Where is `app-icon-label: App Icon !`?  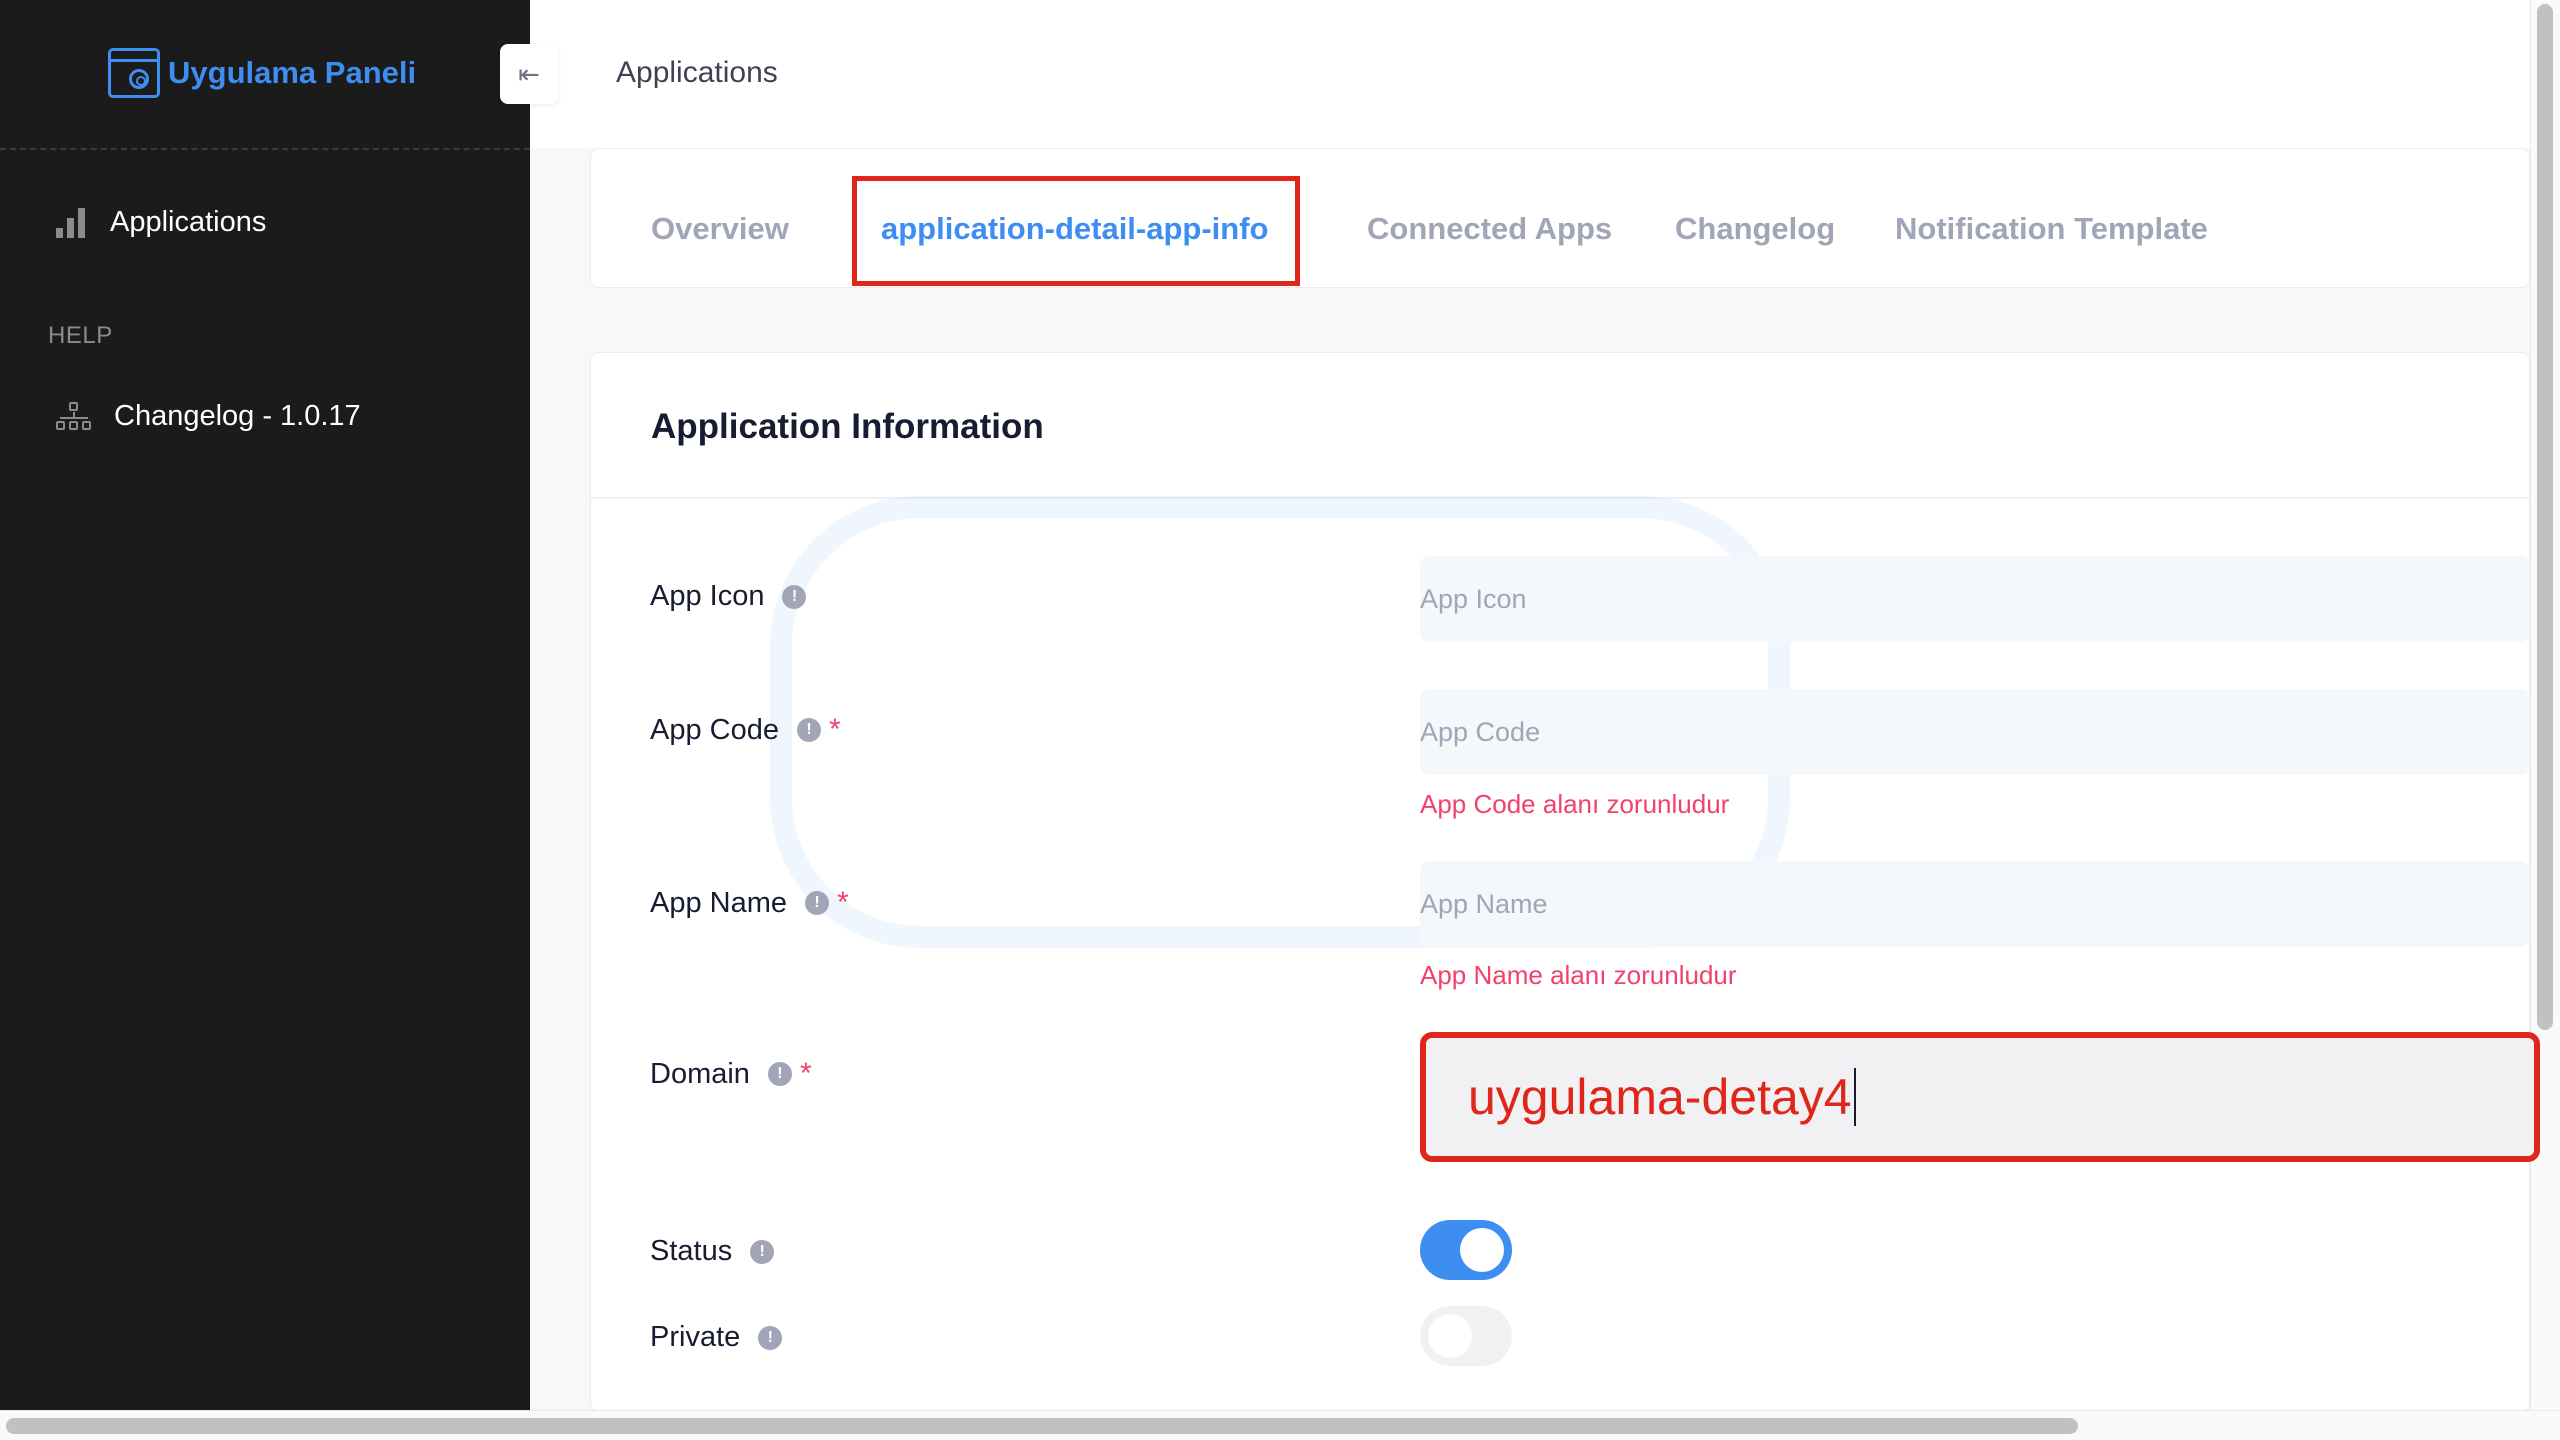 app-icon-label: App Icon ! is located at coordinates (728, 596).